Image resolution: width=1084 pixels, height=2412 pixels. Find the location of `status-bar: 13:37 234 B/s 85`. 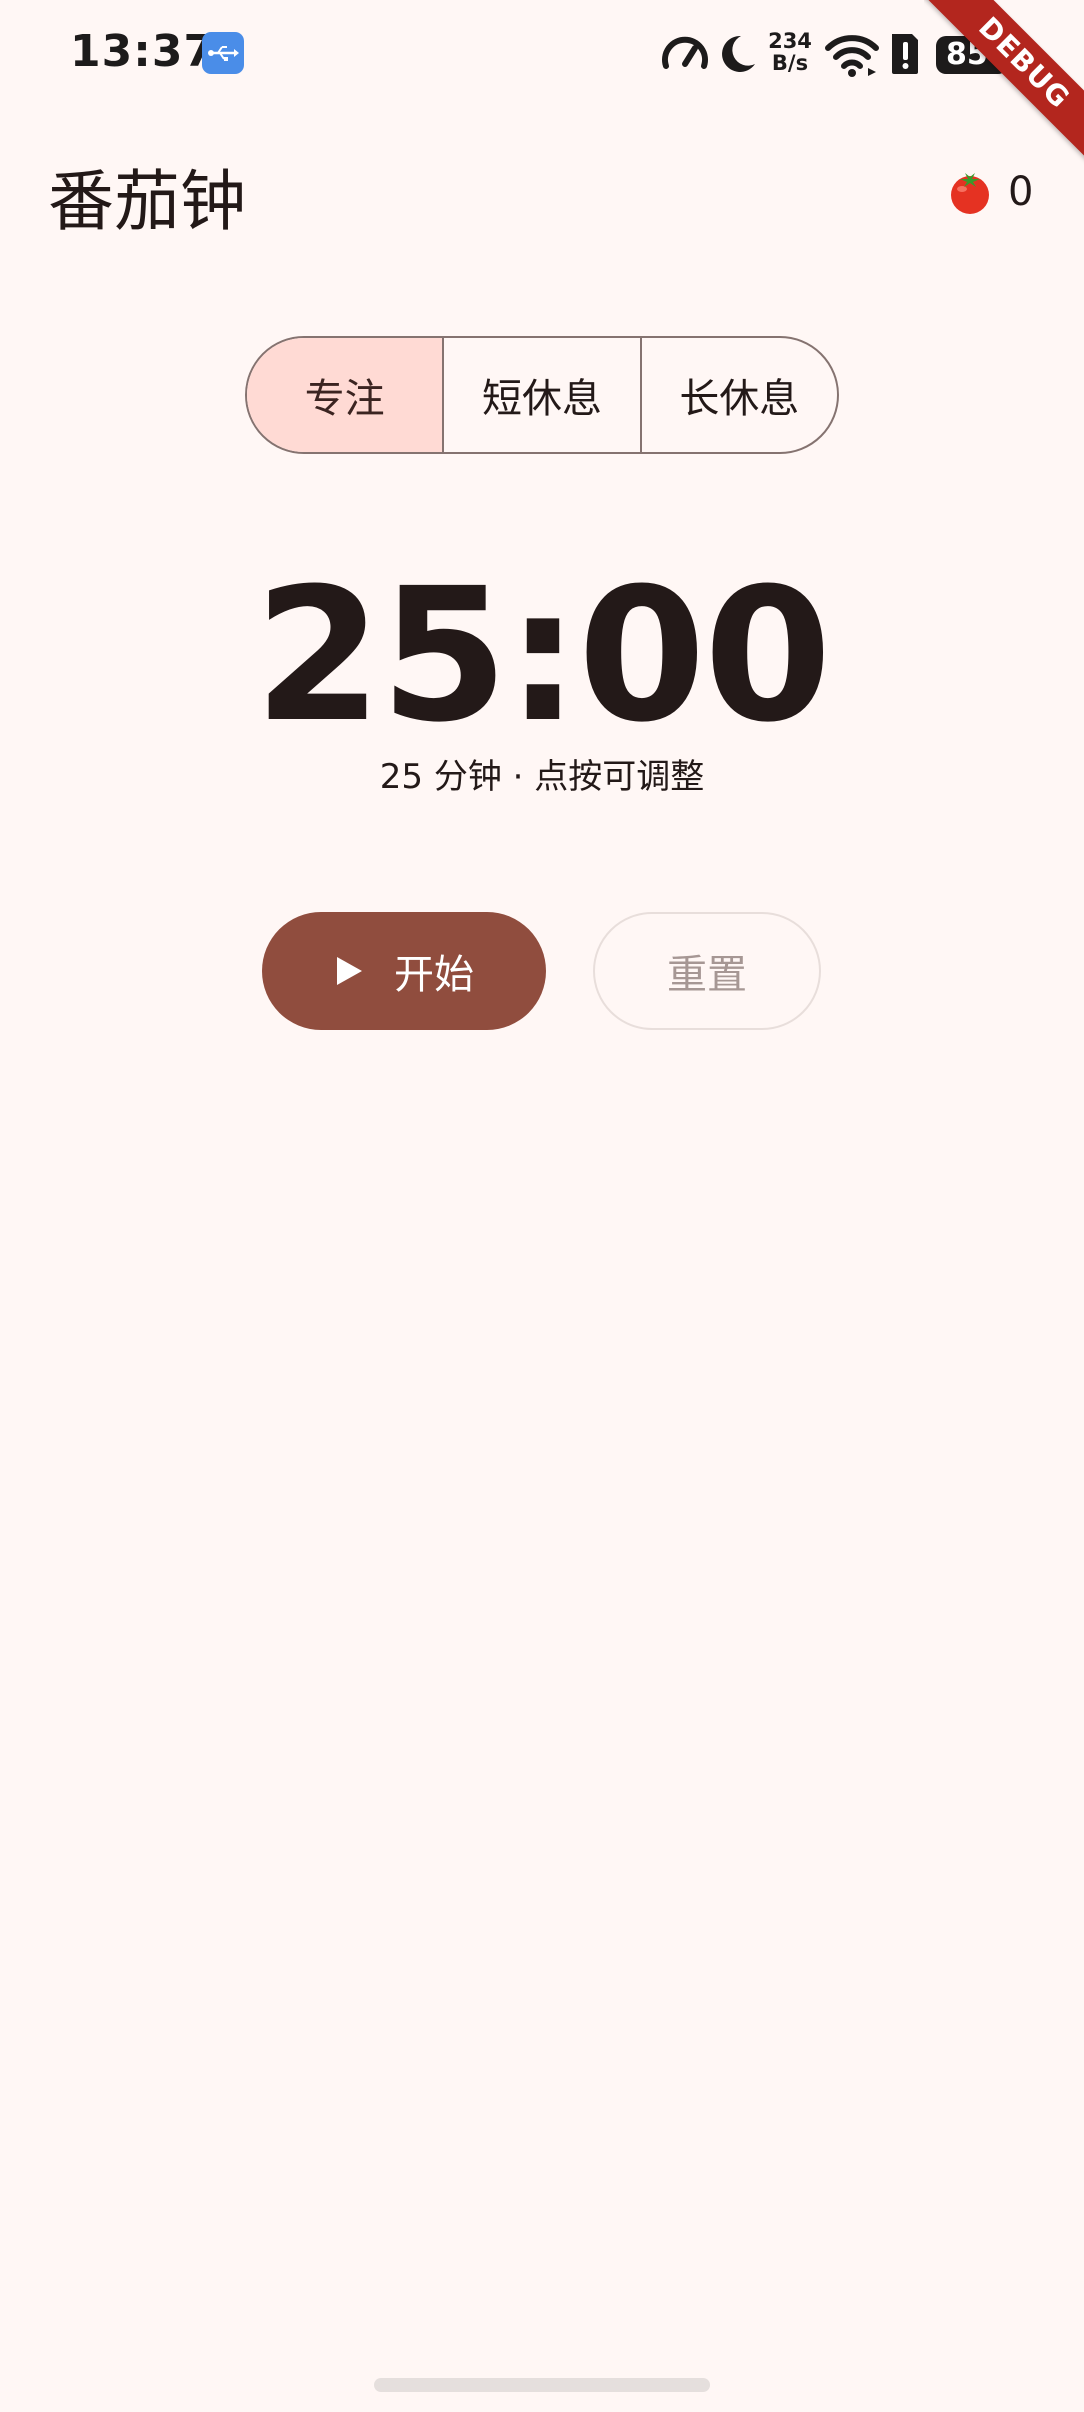

status-bar: 13:37 234 B/s 85 is located at coordinates (542, 55).